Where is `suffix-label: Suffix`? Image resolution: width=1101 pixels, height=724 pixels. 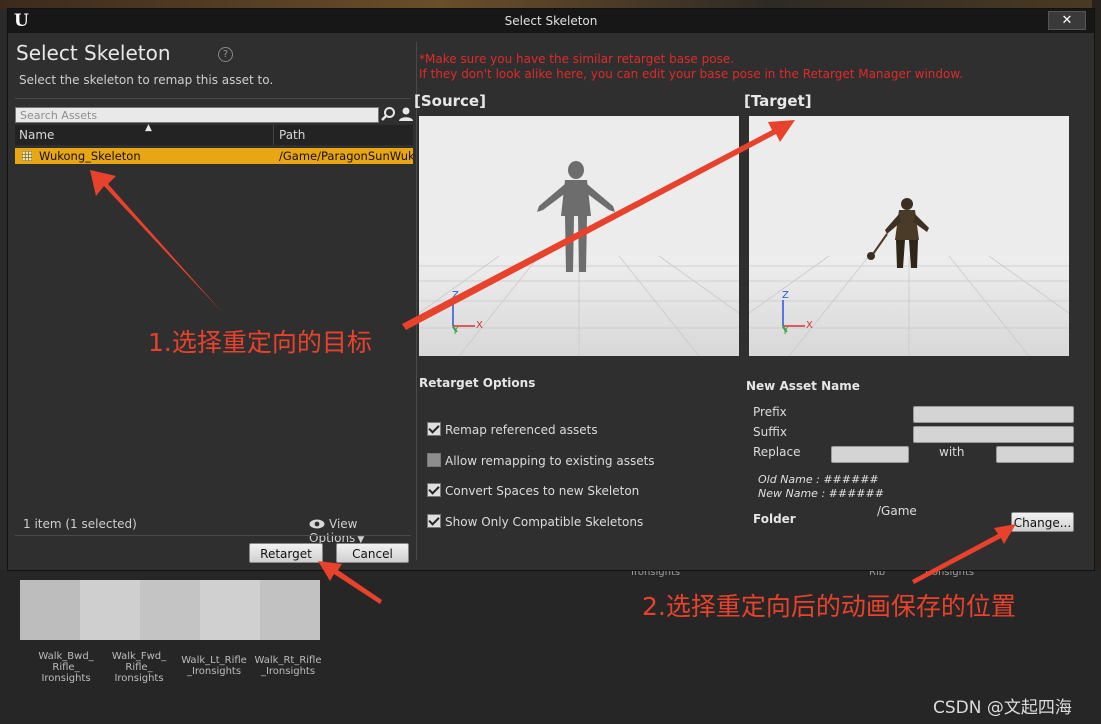 suffix-label: Suffix is located at coordinates (770, 432).